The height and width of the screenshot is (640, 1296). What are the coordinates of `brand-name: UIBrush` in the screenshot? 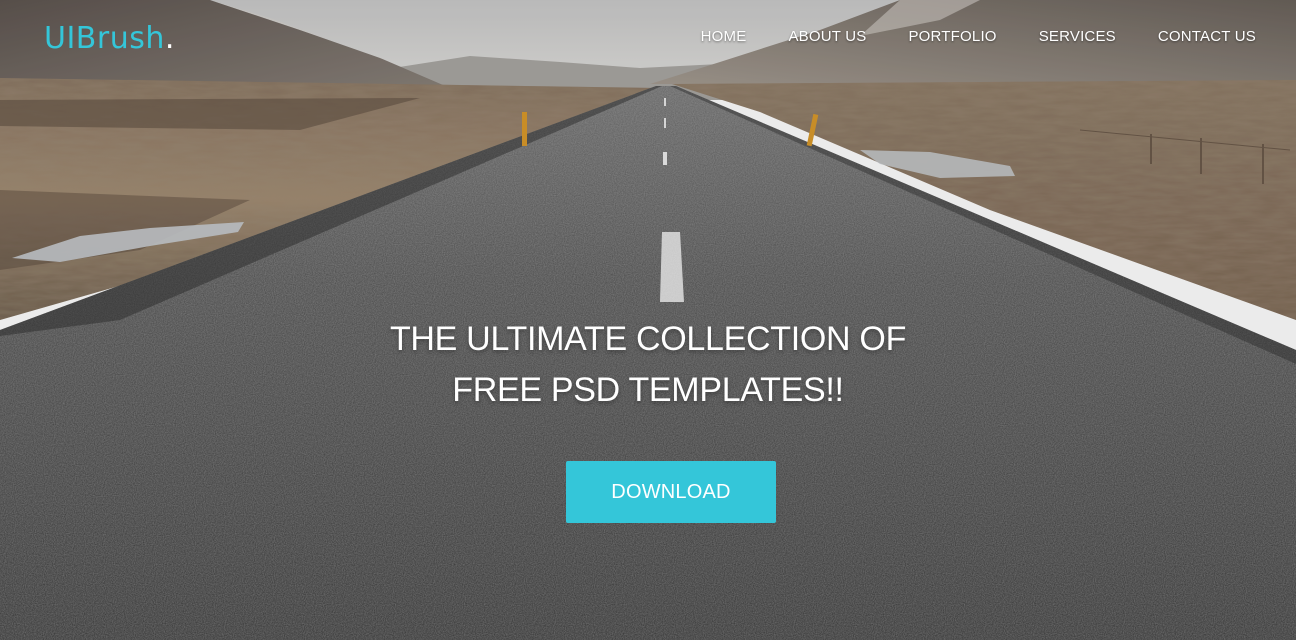 It's located at (104, 38).